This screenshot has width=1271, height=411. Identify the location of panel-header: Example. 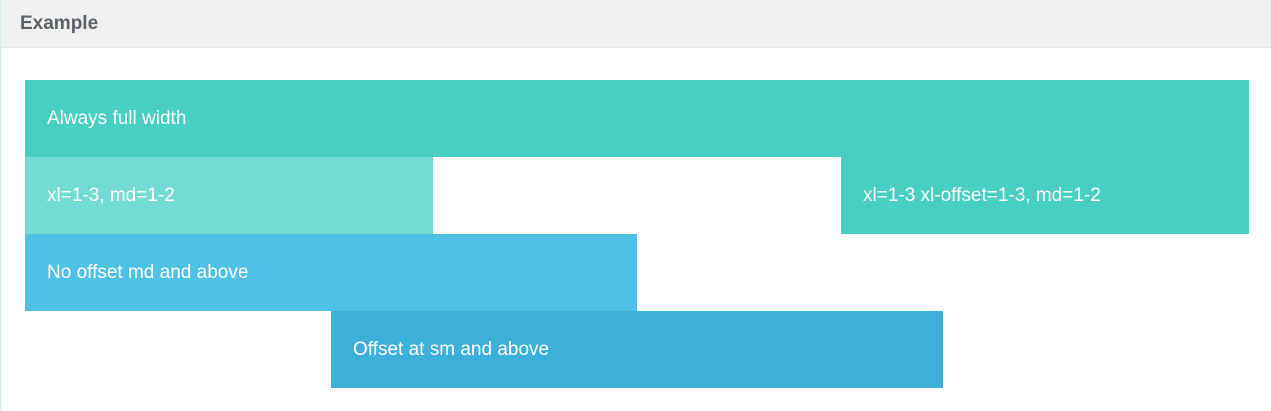
(636, 24).